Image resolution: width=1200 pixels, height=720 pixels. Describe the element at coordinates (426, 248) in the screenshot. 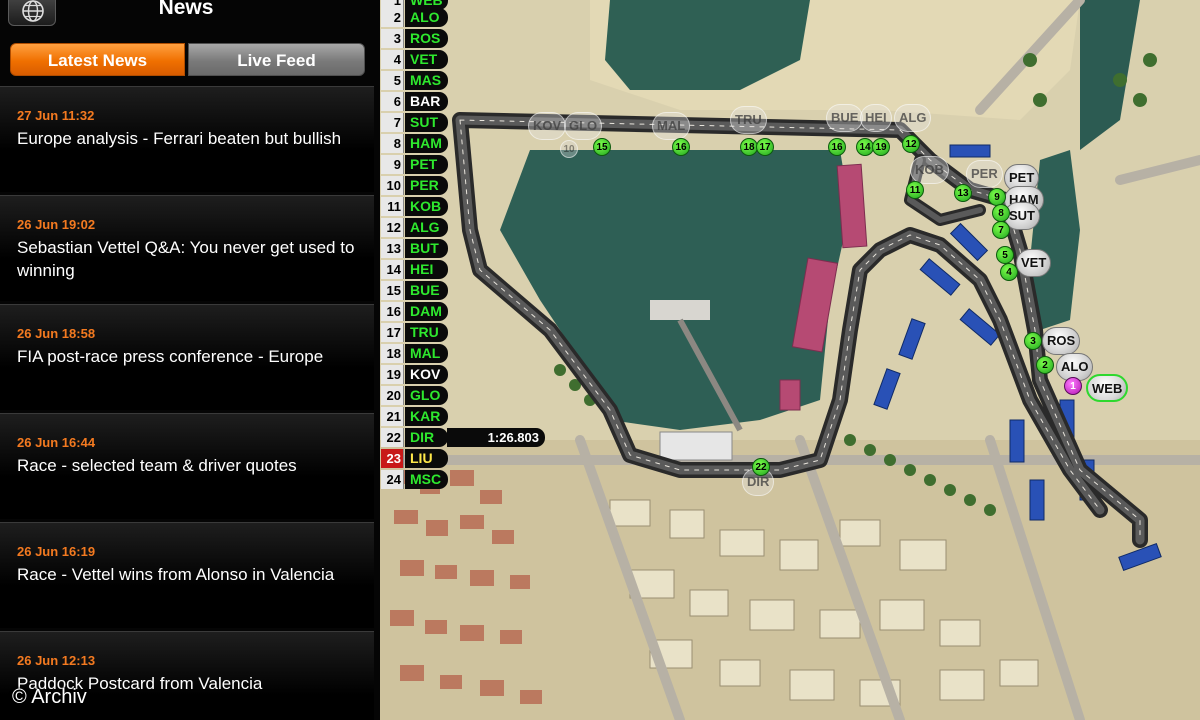

I see `driver-code: BUT` at that location.